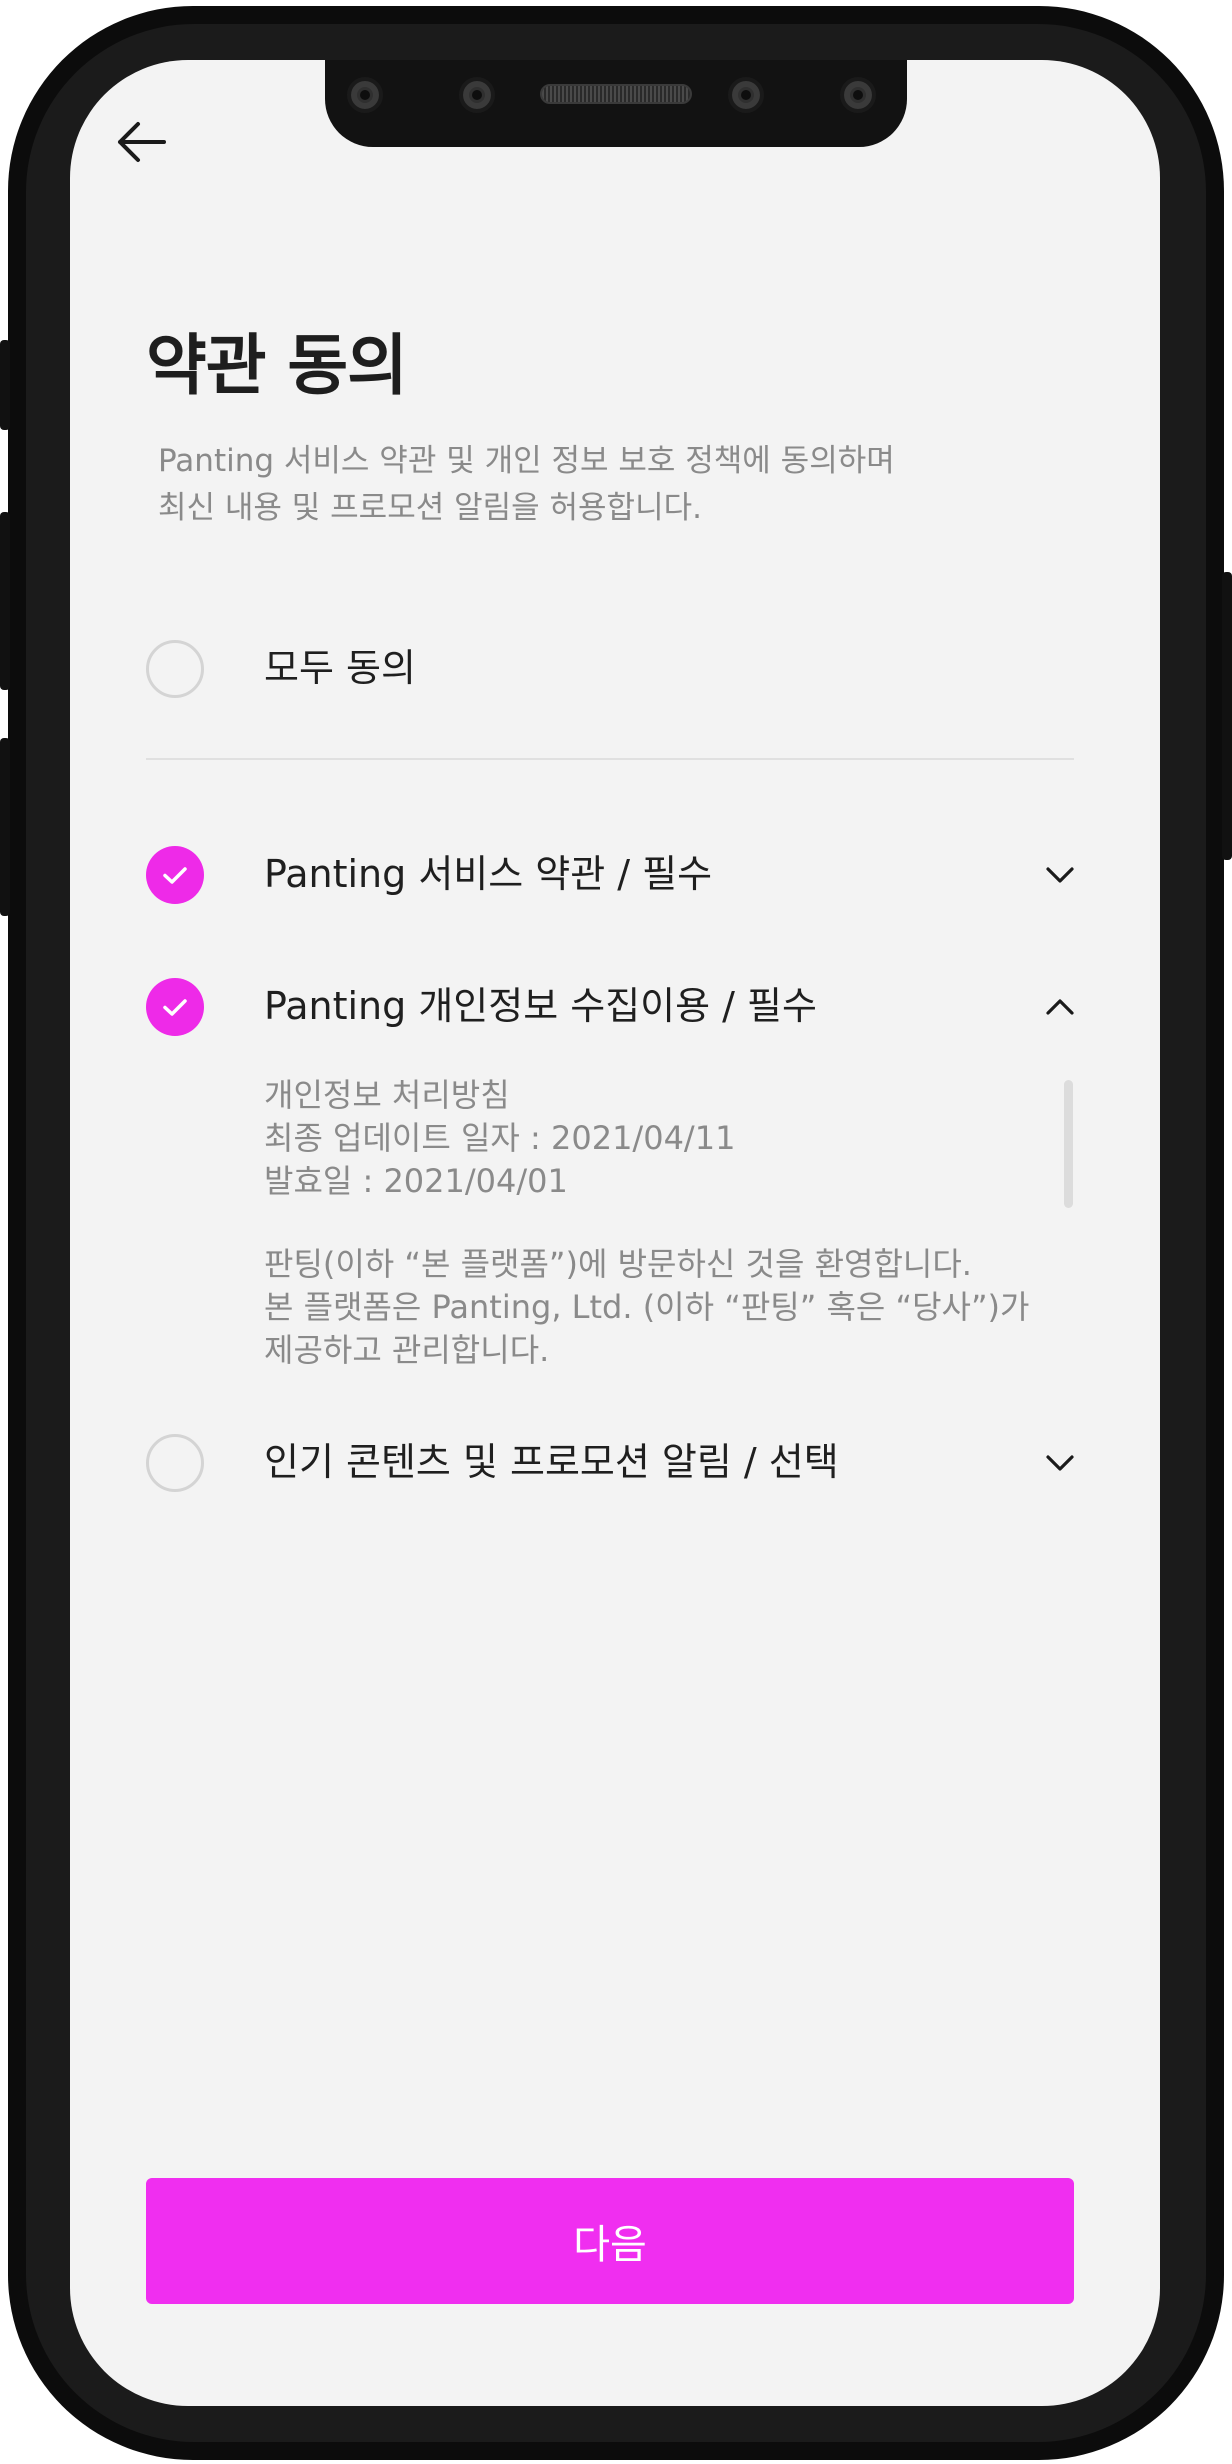  Describe the element at coordinates (430, 508) in the screenshot. I see `description-line: 최신 내용 및 프로모션 알림을 허용합니다.` at that location.